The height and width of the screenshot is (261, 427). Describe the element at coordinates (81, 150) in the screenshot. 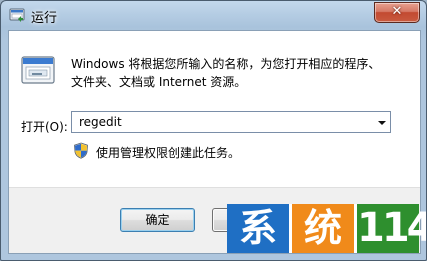

I see `uac-shield-icon` at that location.